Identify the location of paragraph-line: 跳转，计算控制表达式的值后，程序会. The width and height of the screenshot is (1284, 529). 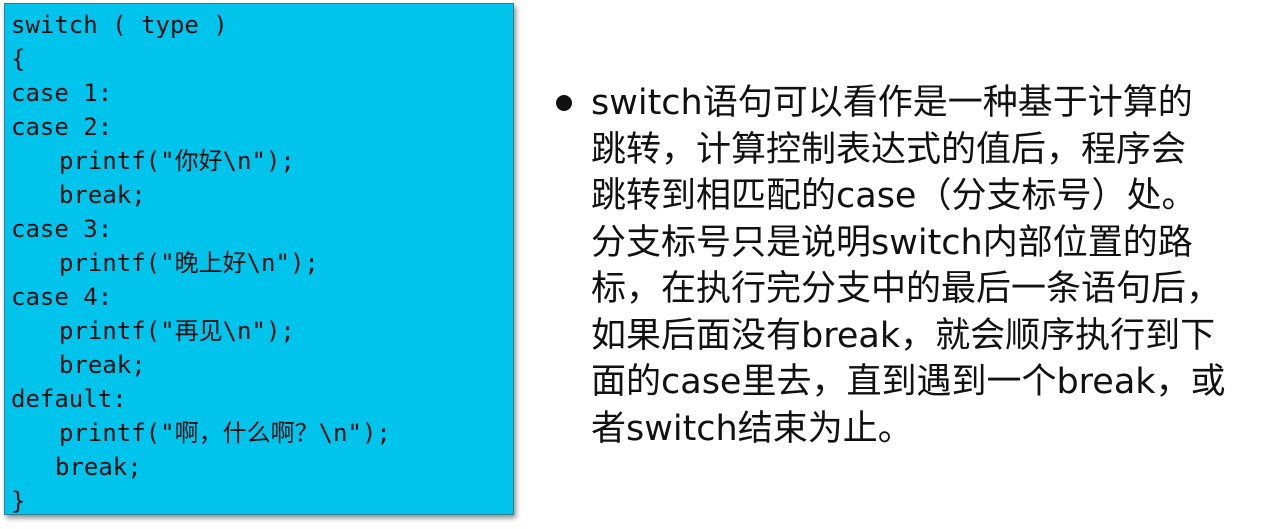
(889, 149).